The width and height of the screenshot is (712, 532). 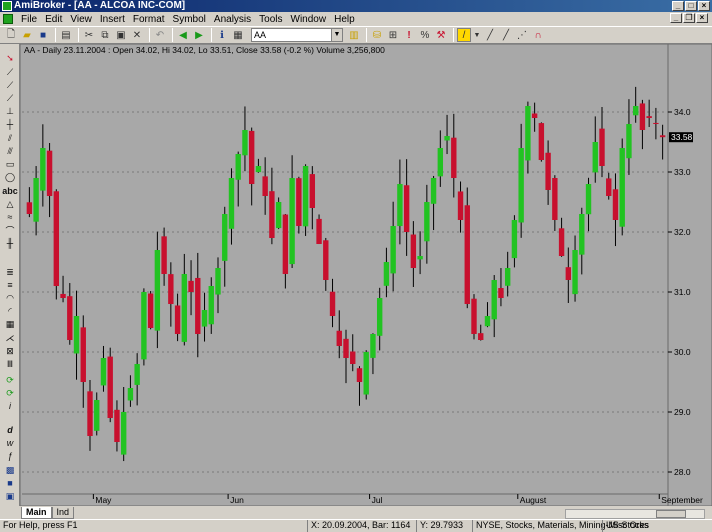 I want to click on maximize-button: □, so click(x=691, y=6).